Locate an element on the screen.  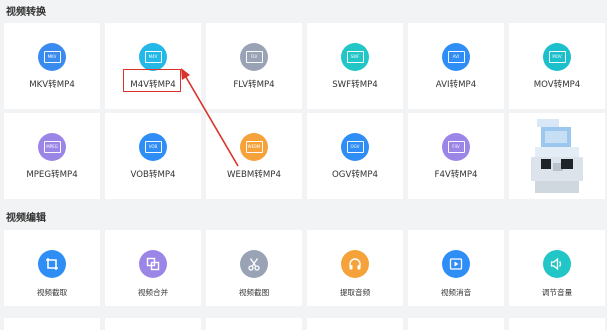
blurred-image-tile is located at coordinates (557, 156).